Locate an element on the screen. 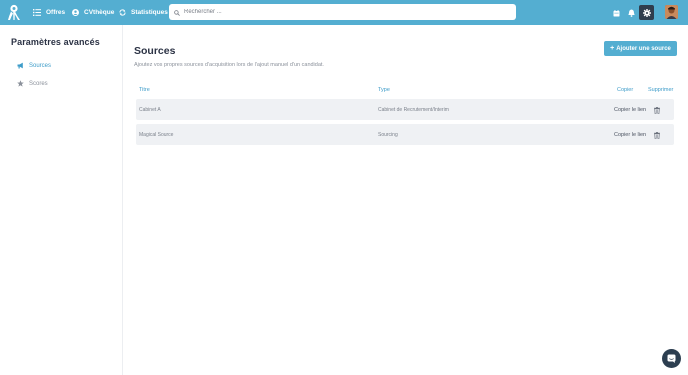  sidebar-title: Paramètres avancés is located at coordinates (55, 42).